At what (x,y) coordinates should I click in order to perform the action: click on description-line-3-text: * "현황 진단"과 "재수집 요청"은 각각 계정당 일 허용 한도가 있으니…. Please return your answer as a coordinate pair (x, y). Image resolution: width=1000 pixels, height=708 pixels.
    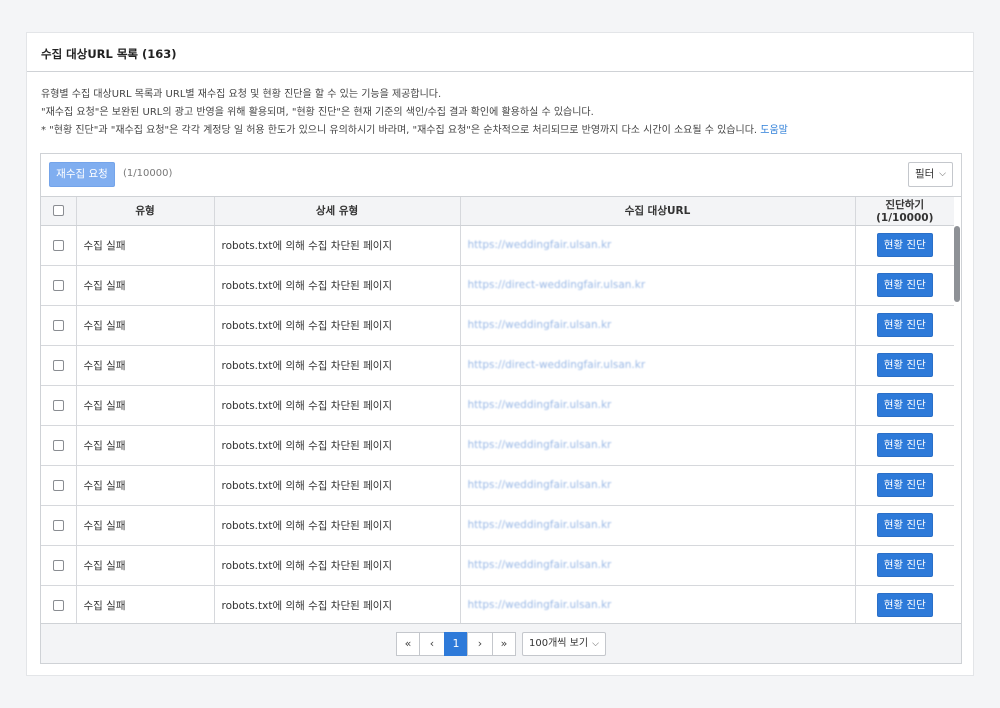
    Looking at the image, I should click on (399, 130).